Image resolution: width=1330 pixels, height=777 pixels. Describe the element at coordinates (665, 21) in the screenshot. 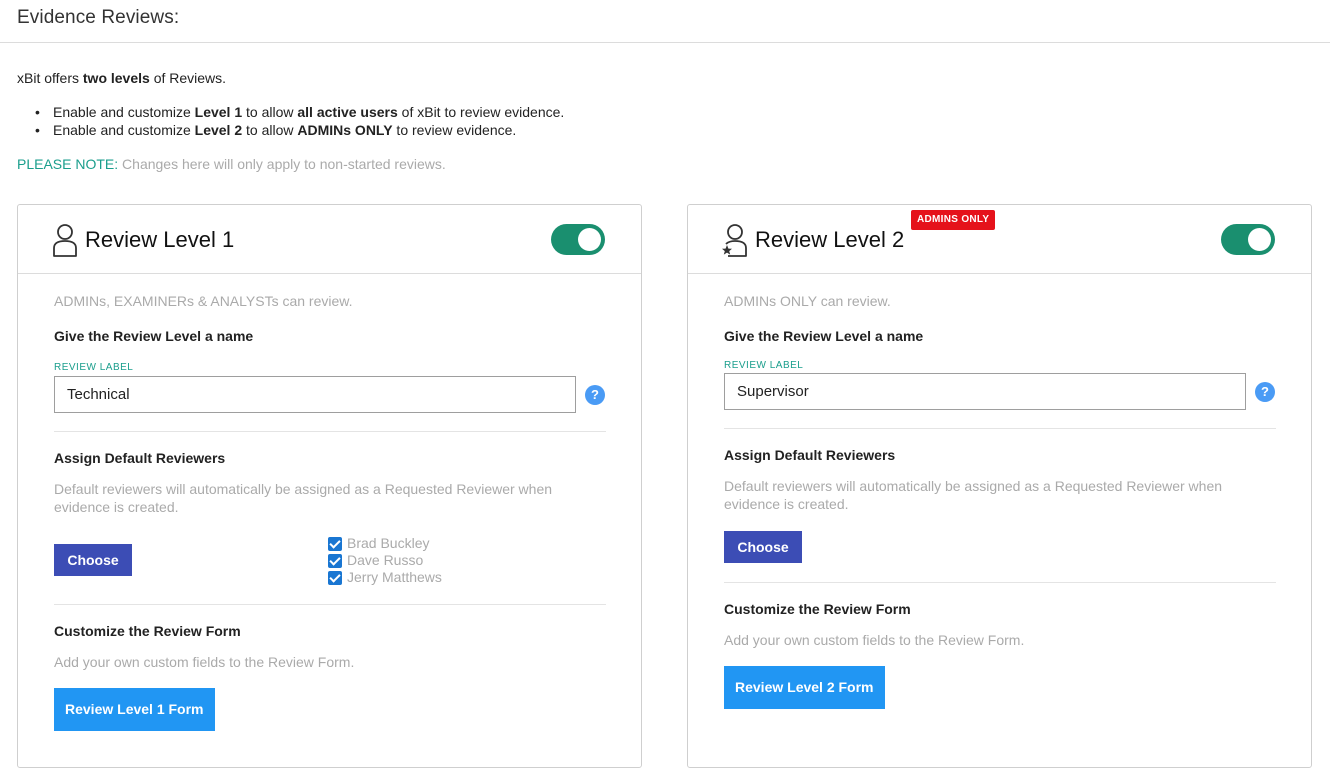

I see `page-header: Evidence Reviews:` at that location.